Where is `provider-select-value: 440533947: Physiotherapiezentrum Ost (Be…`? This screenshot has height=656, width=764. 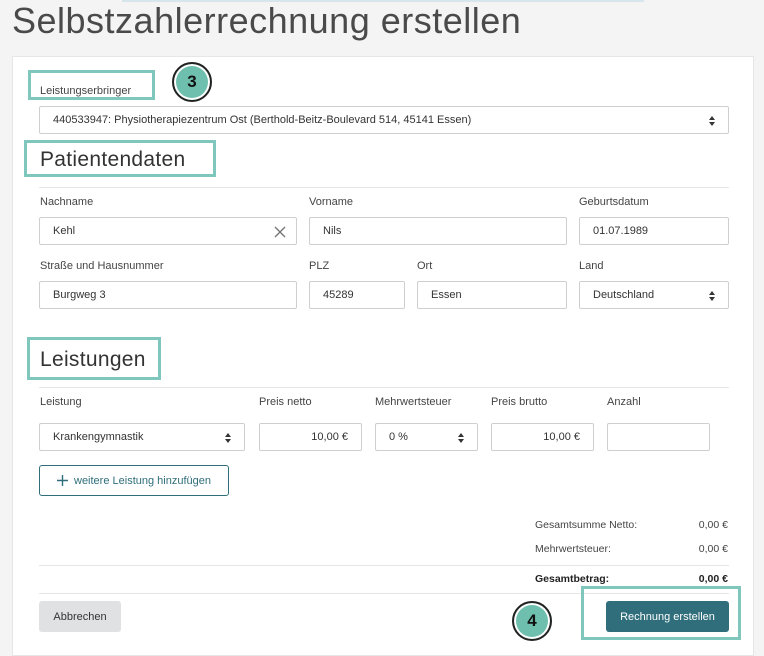
provider-select-value: 440533947: Physiotherapiezentrum Ost (Be… is located at coordinates (262, 120).